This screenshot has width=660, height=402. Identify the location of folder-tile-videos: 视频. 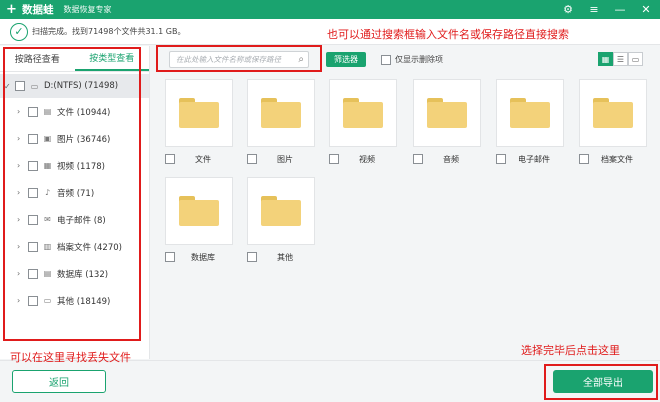
(357, 122).